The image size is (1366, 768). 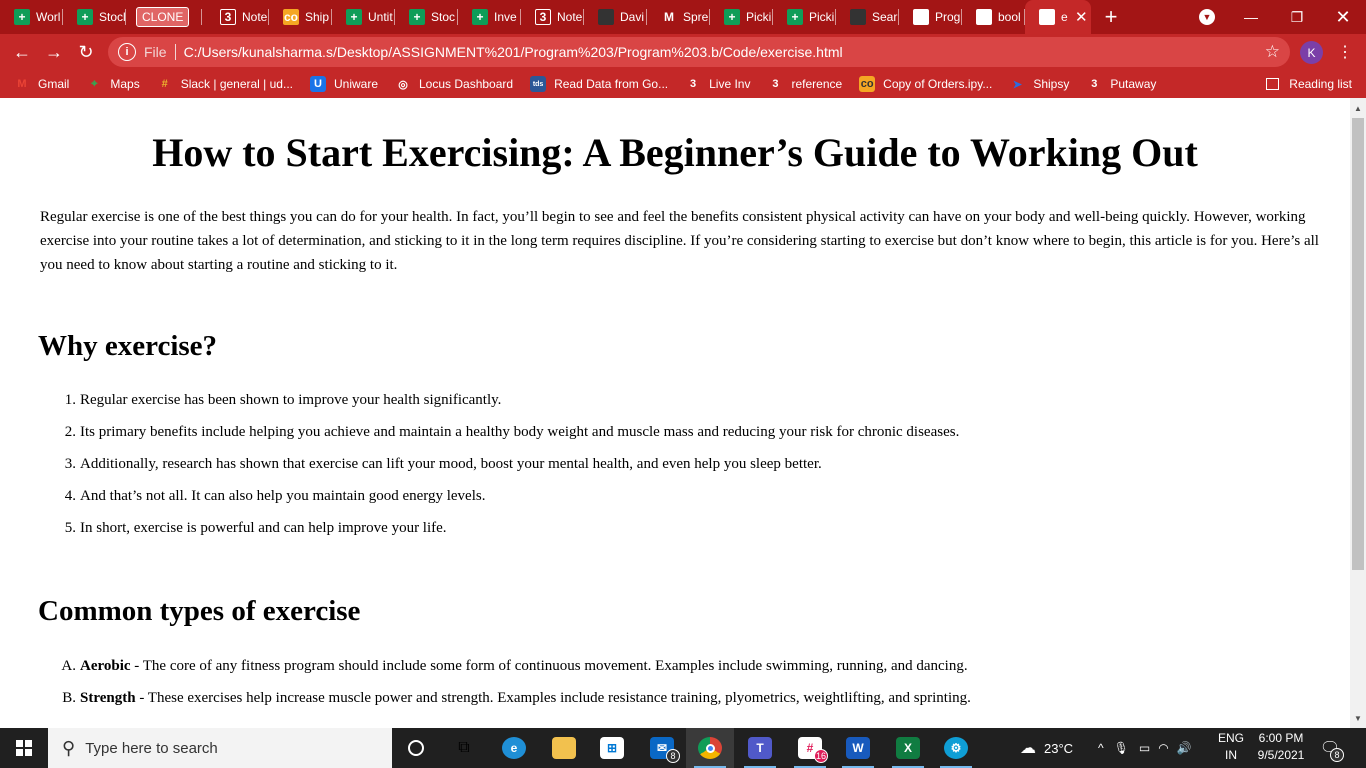 I want to click on taskbar-store: ⊞, so click(x=612, y=748).